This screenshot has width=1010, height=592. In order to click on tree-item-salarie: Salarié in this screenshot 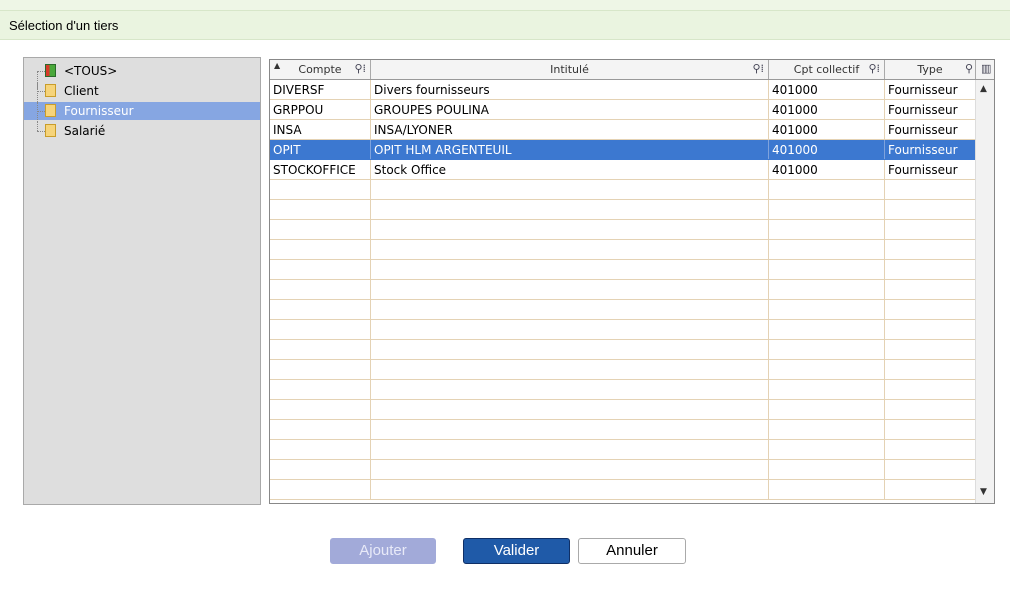, I will do `click(142, 131)`.